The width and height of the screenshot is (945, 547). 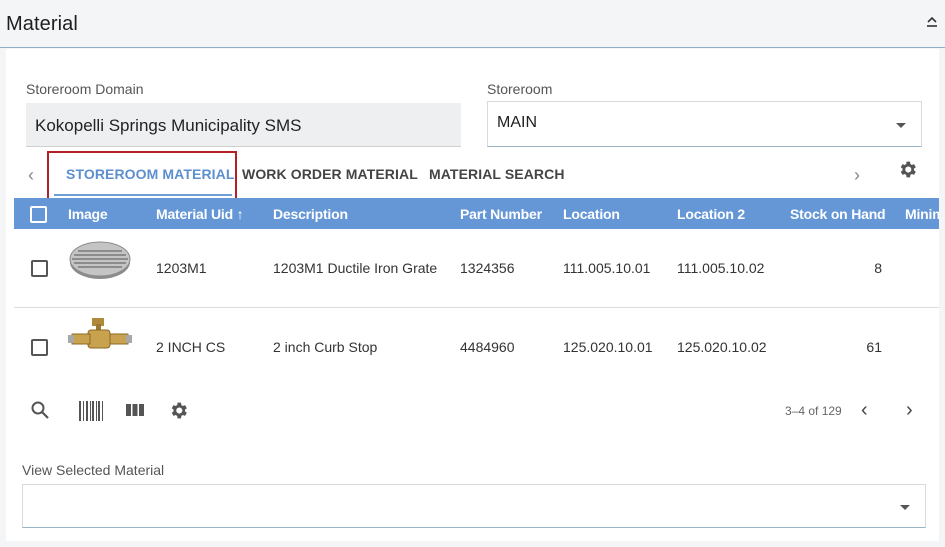 I want to click on cell-description: 2 inch Curb Stop, so click(x=325, y=347).